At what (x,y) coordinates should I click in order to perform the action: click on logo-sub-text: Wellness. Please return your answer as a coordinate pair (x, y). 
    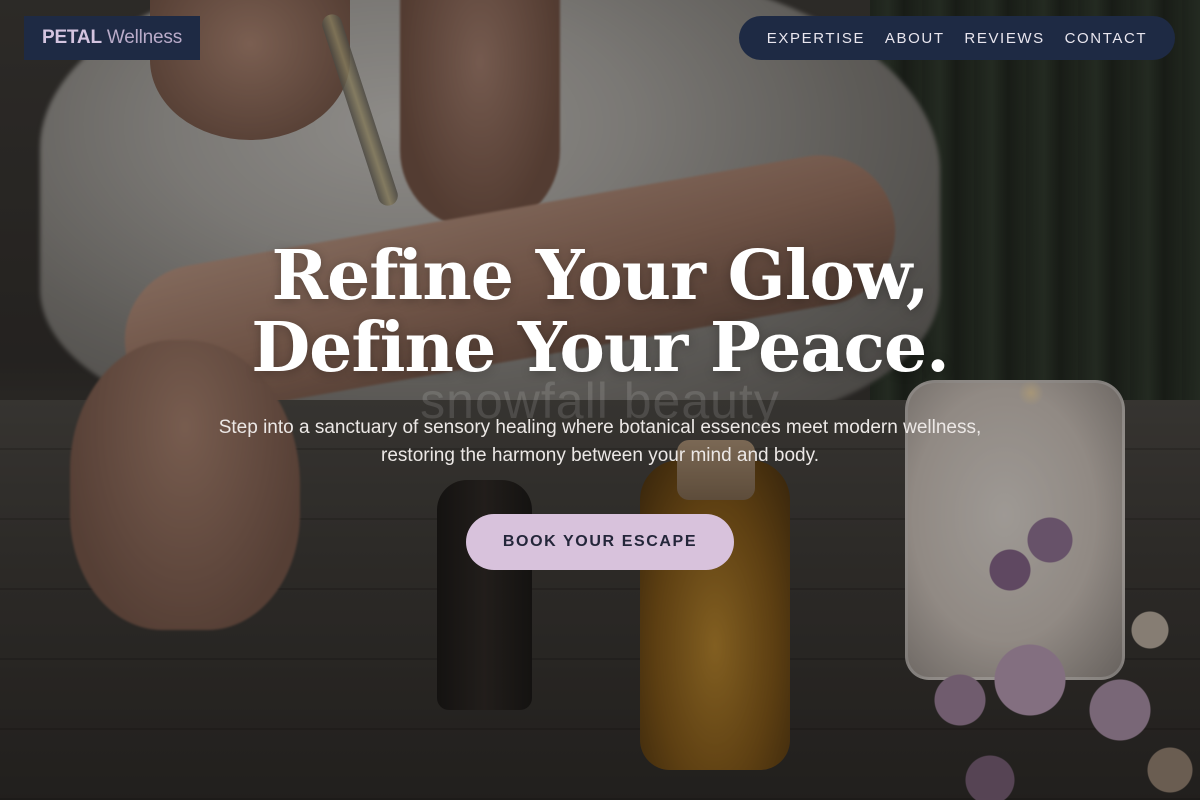
    Looking at the image, I should click on (144, 37).